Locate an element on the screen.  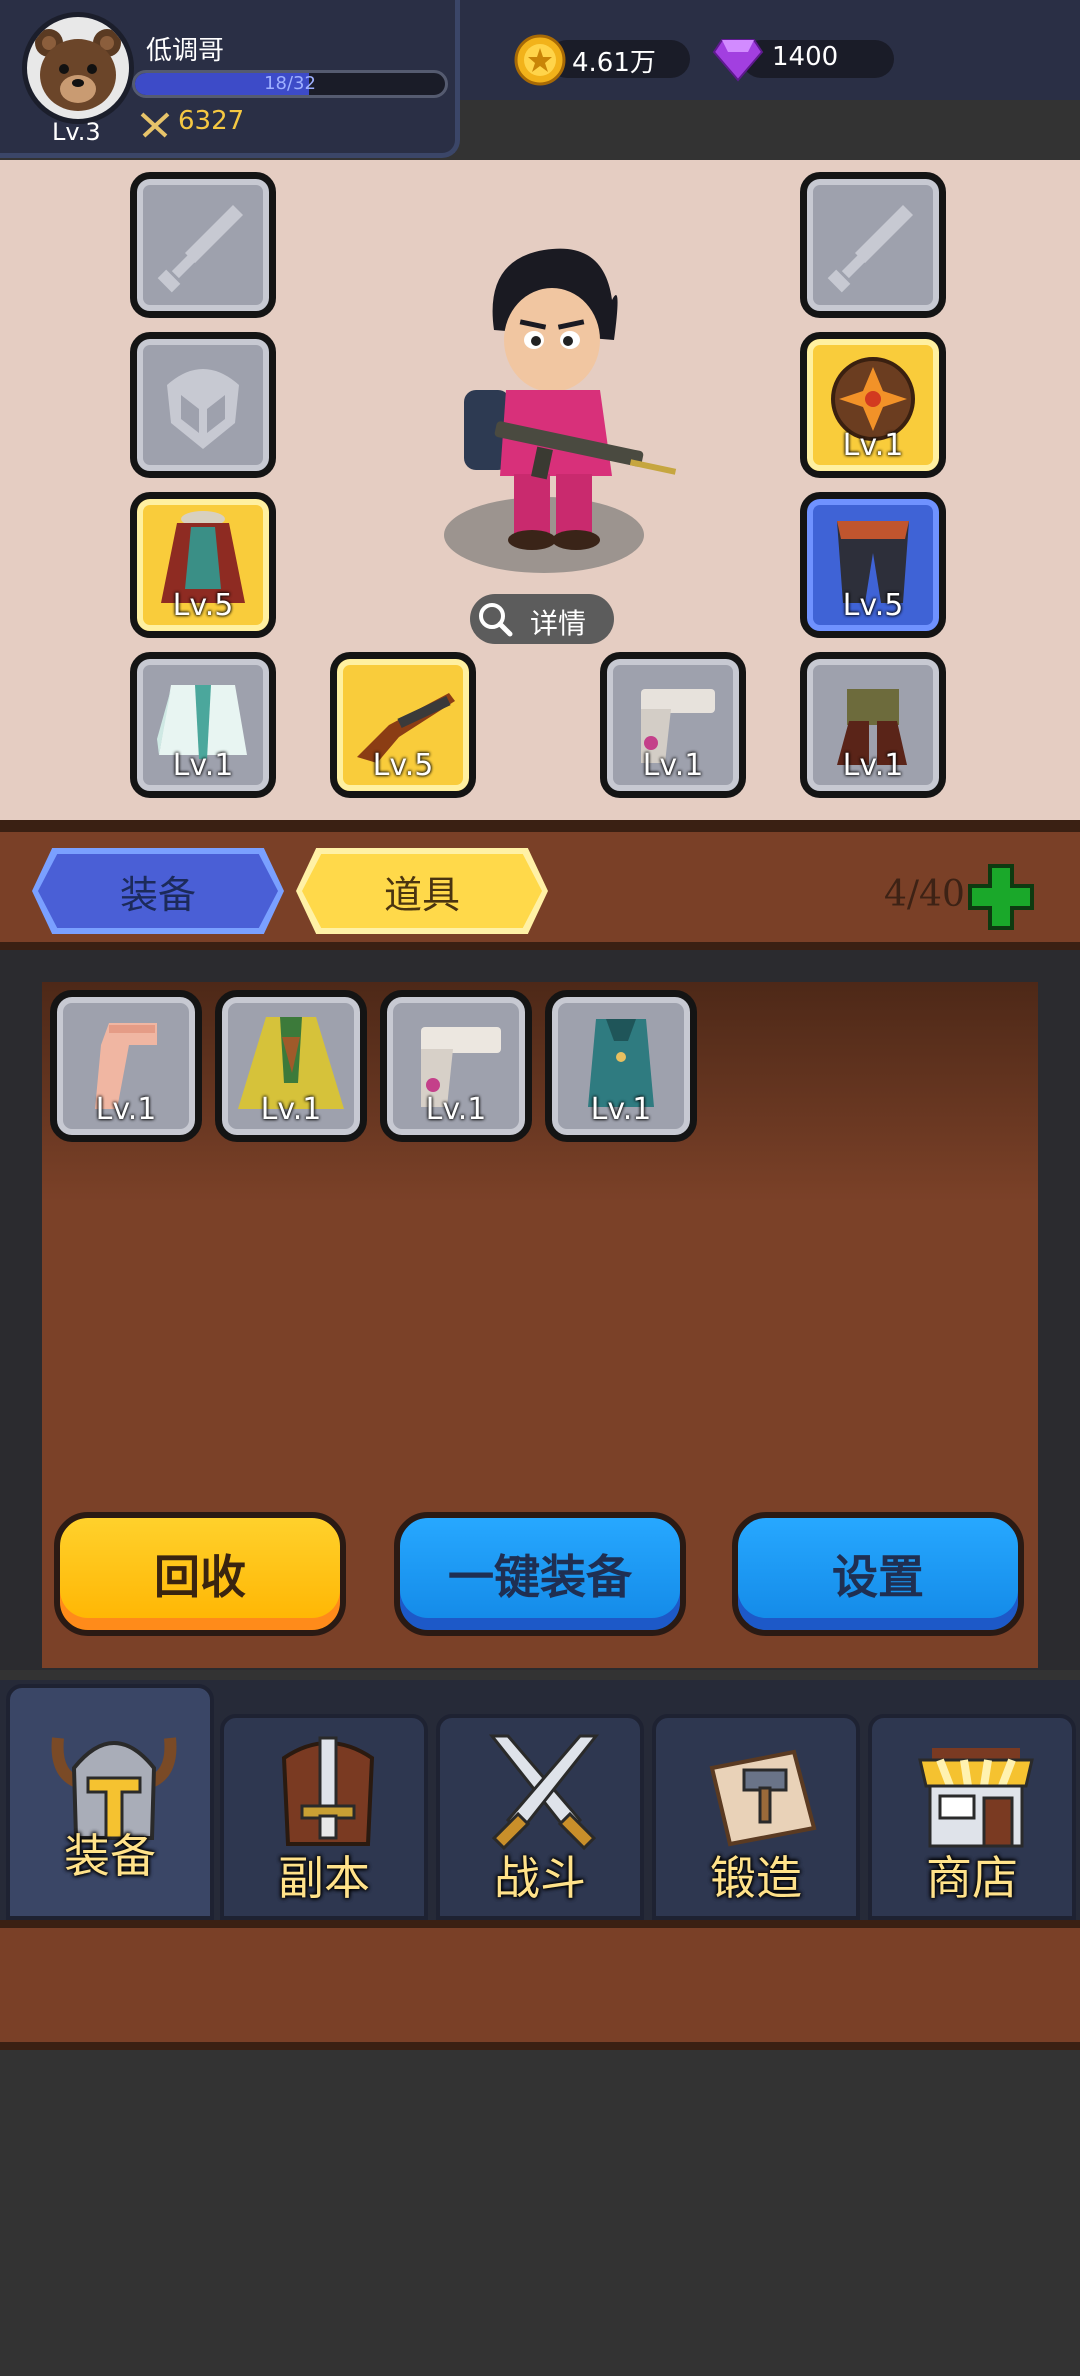
pistol-slot: Lv.1 is located at coordinates (673, 725).